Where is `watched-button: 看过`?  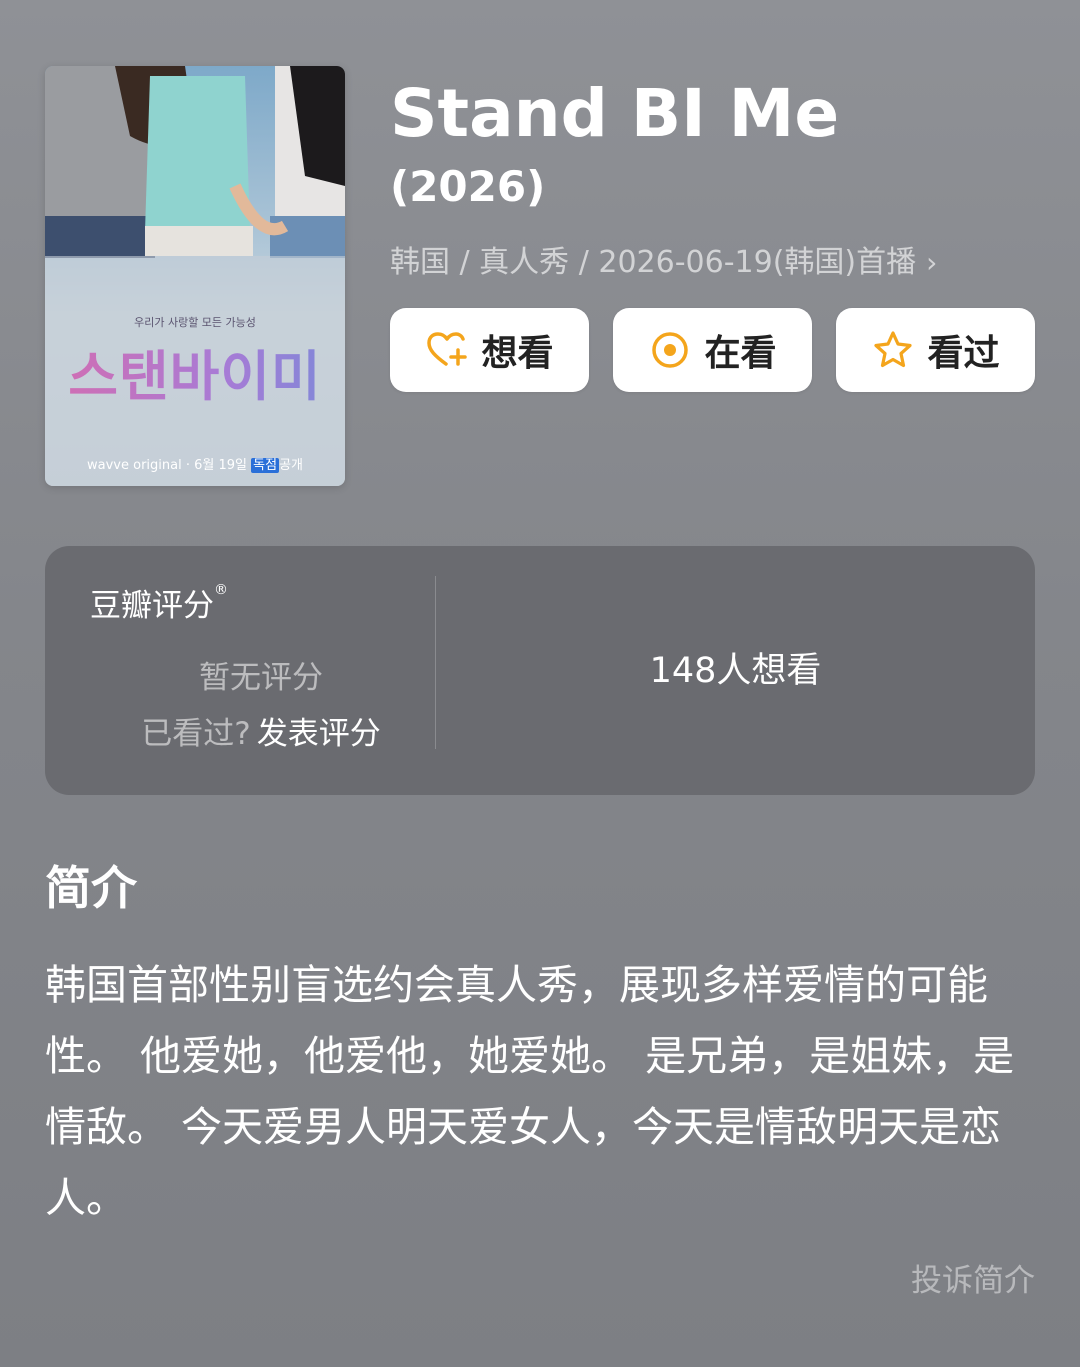
watched-button: 看过 is located at coordinates (935, 350).